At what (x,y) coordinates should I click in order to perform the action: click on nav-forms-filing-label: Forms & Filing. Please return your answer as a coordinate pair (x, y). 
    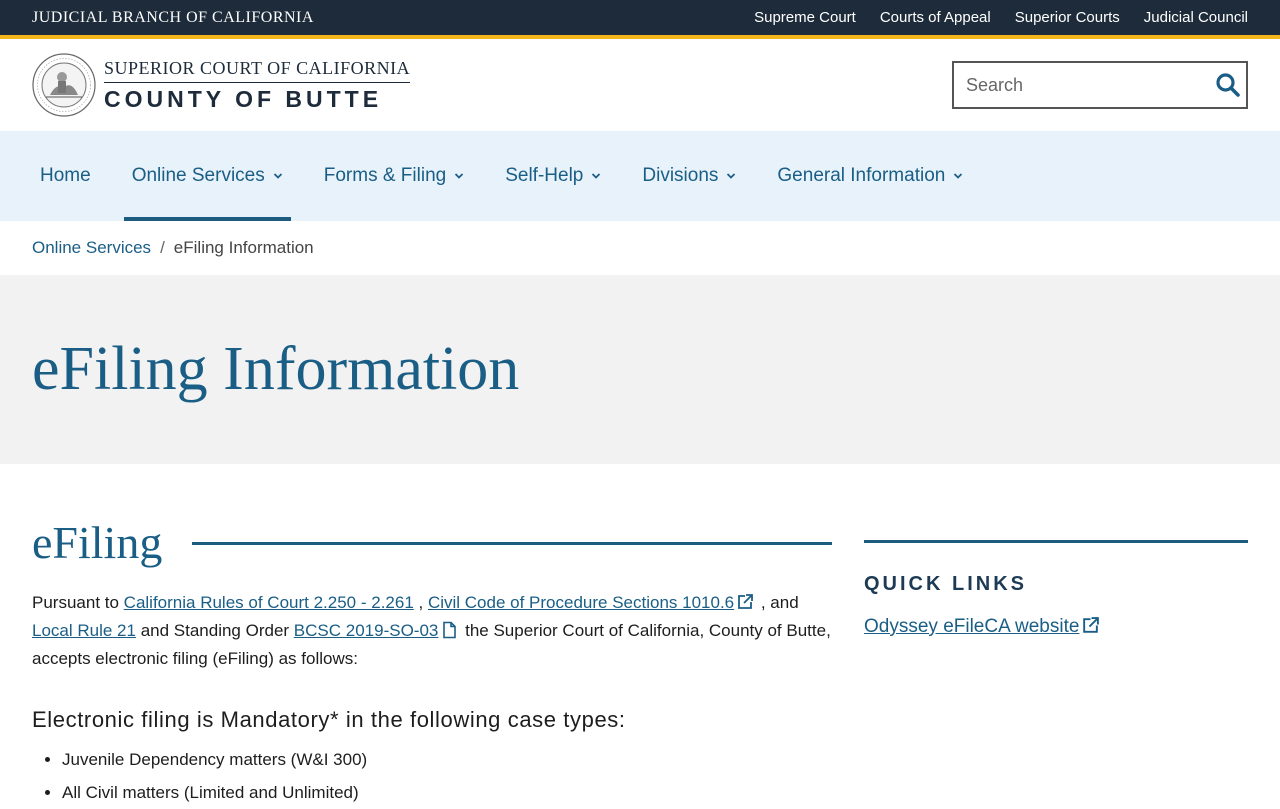
    Looking at the image, I should click on (385, 175).